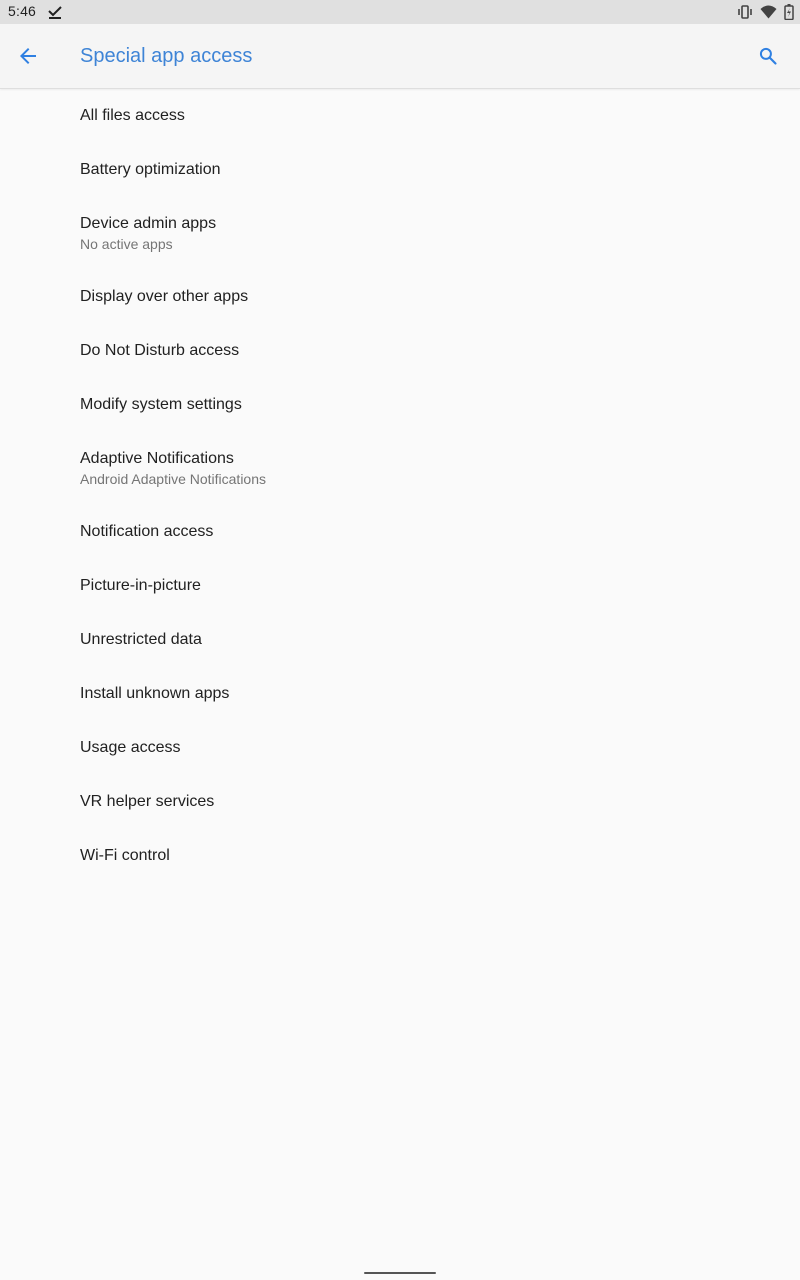 The width and height of the screenshot is (800, 1280). I want to click on list-item-install-unknown-apps: Install unknown apps, so click(400, 694).